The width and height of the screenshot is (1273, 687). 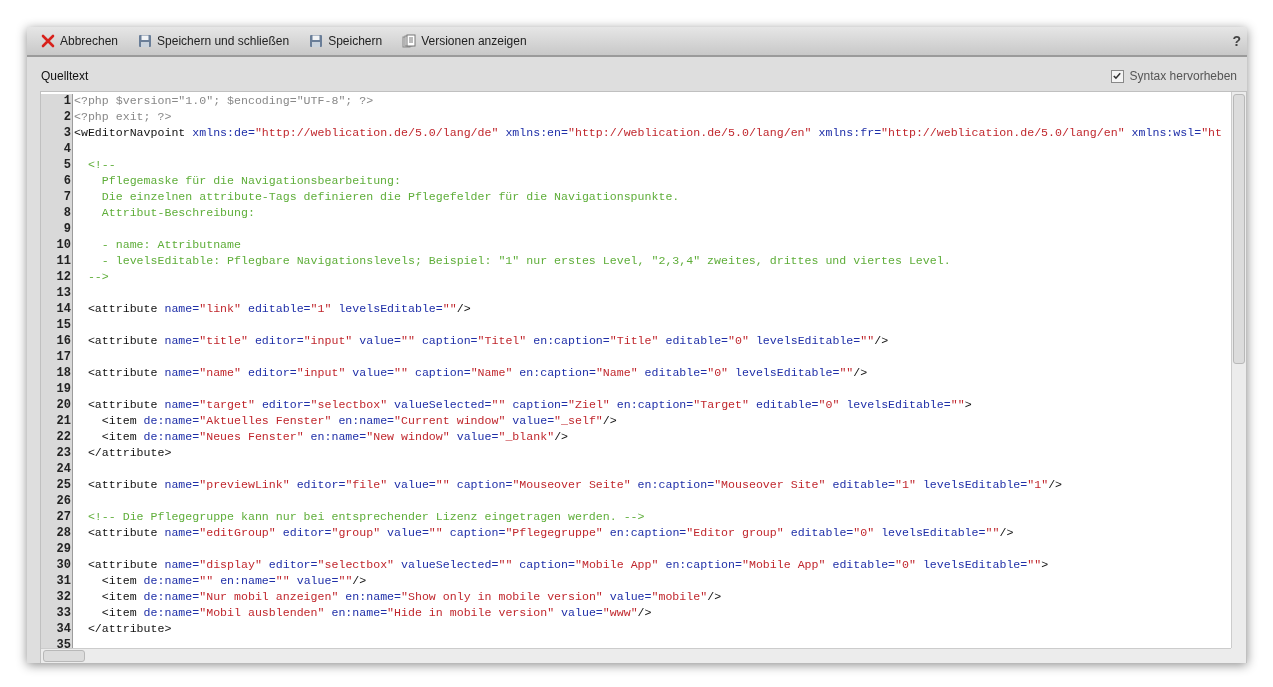 What do you see at coordinates (358, 421) in the screenshot?
I see `code-line: <item de:name="Aktuelles Fenster" en:name="Current window" value="_self"/>` at bounding box center [358, 421].